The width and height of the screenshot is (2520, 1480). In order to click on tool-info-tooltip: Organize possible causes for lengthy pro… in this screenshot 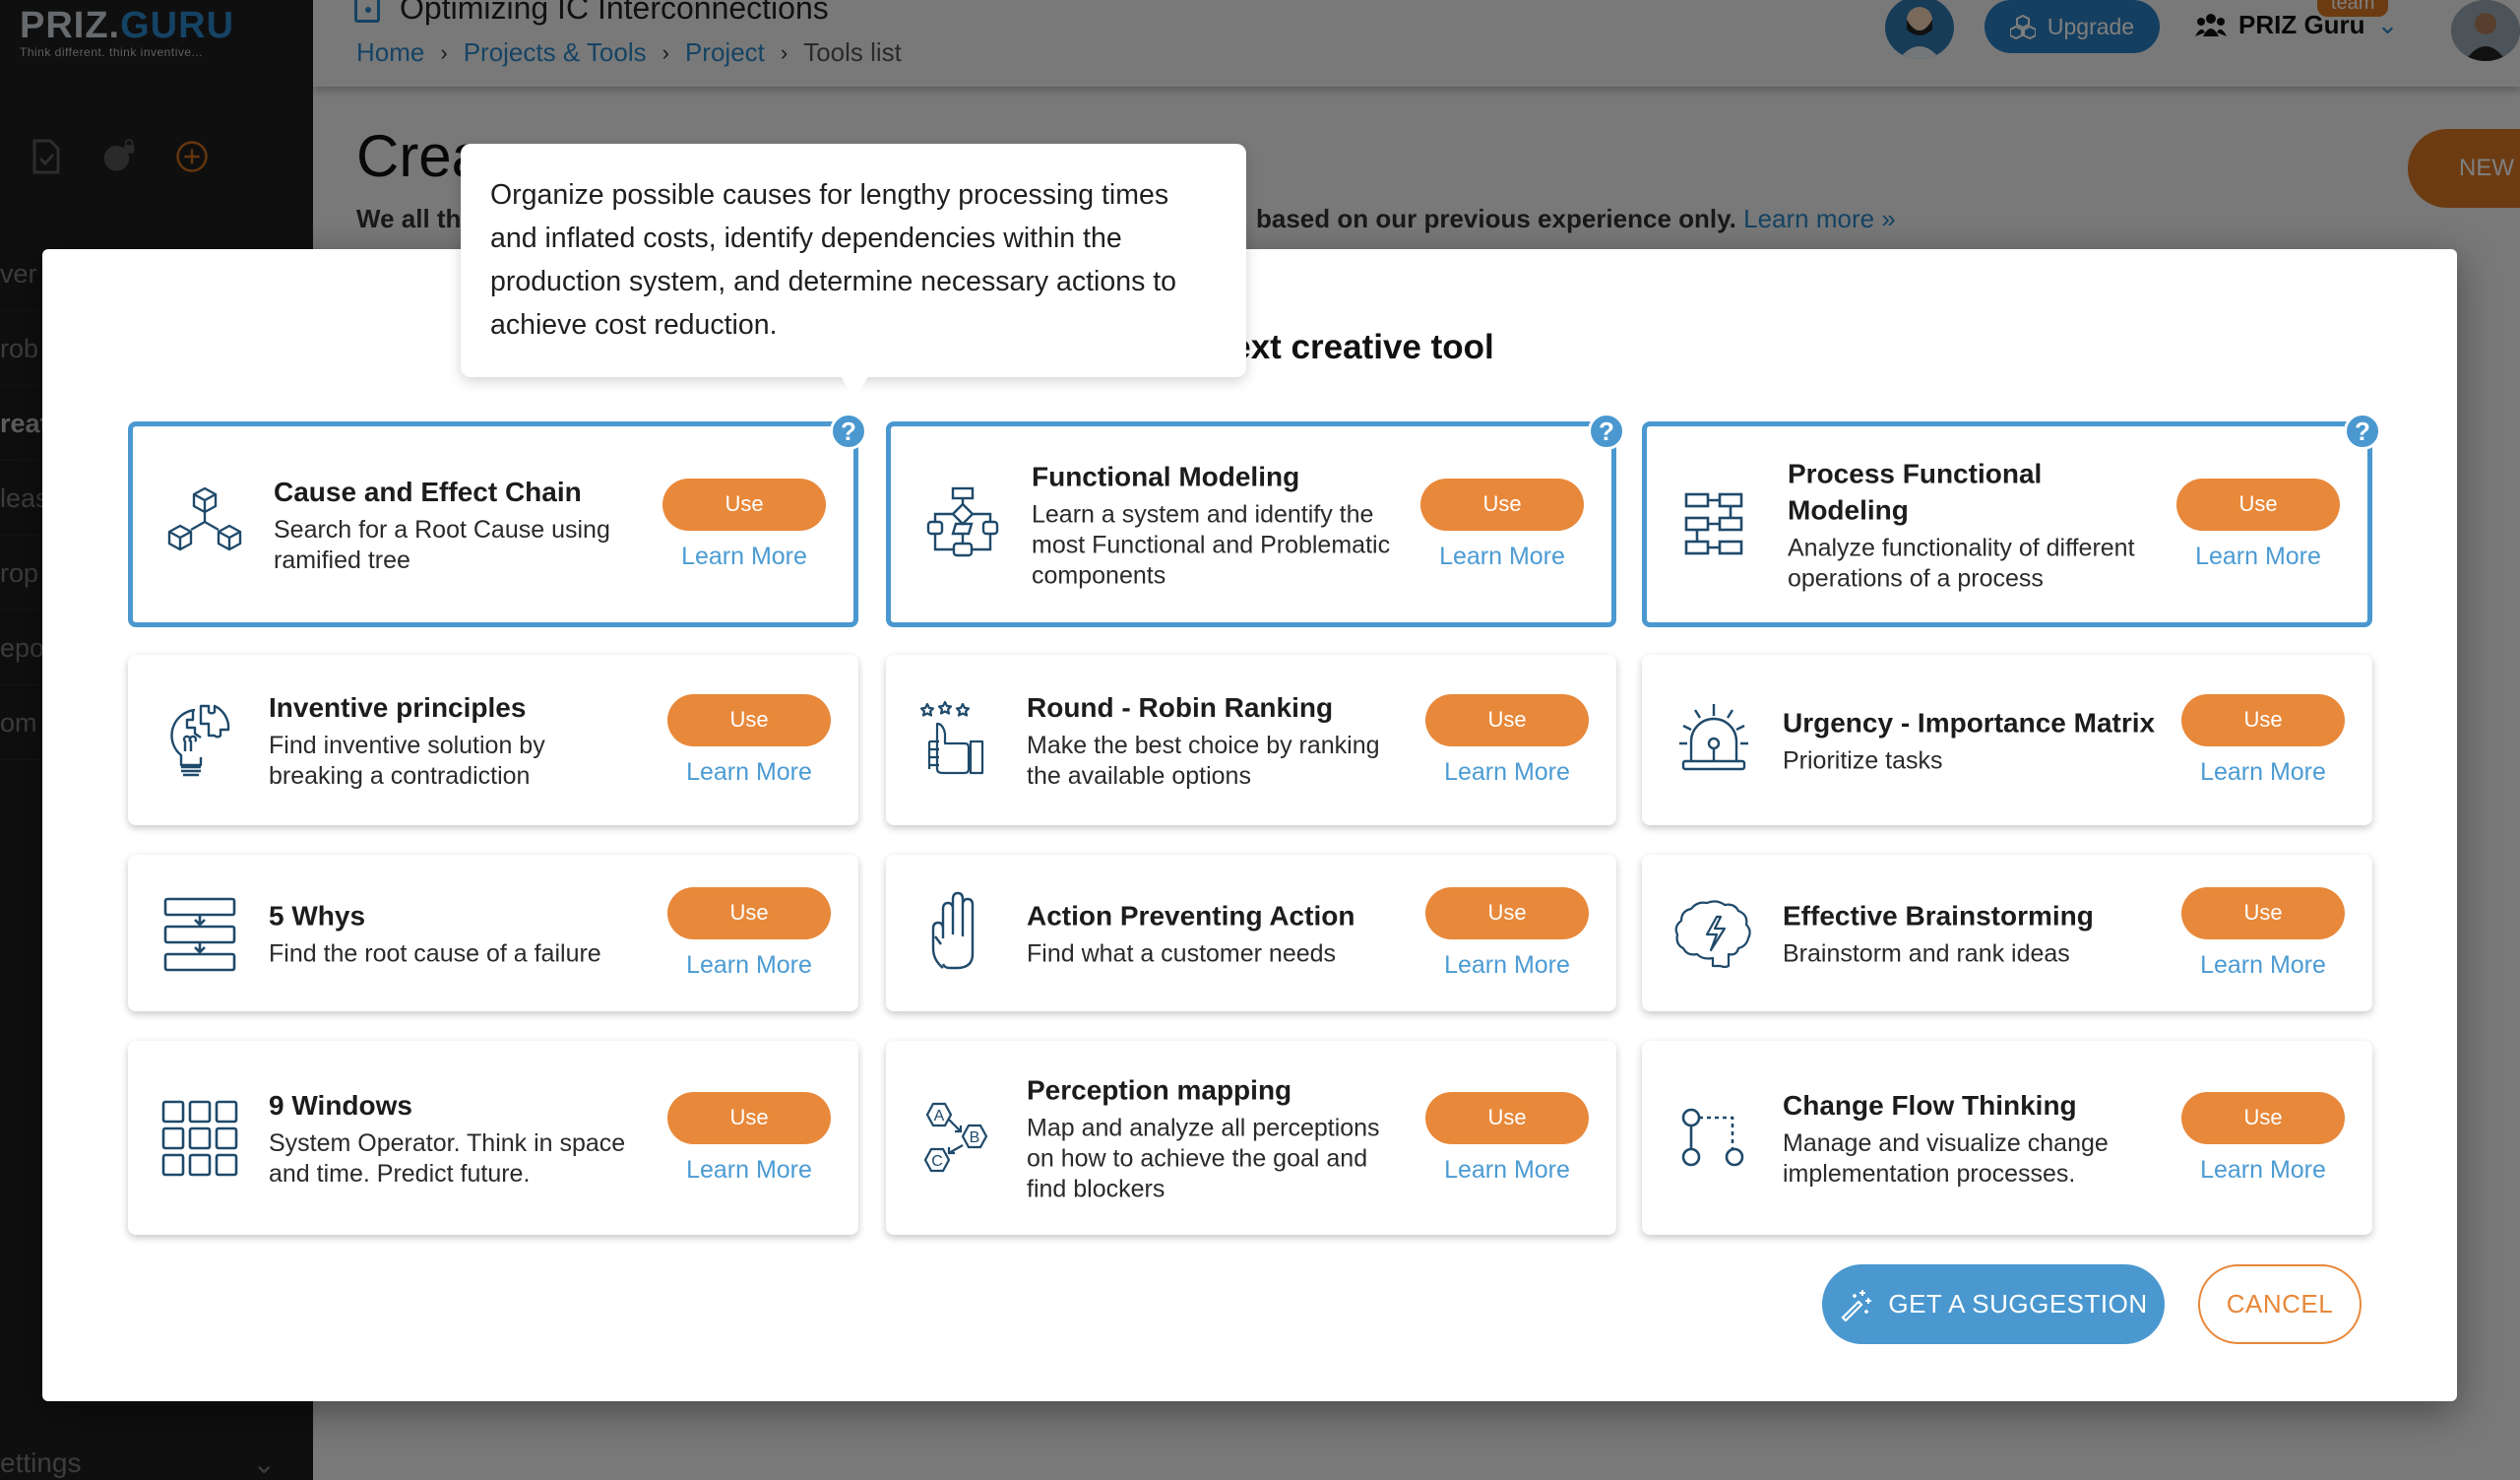, I will do `click(853, 260)`.